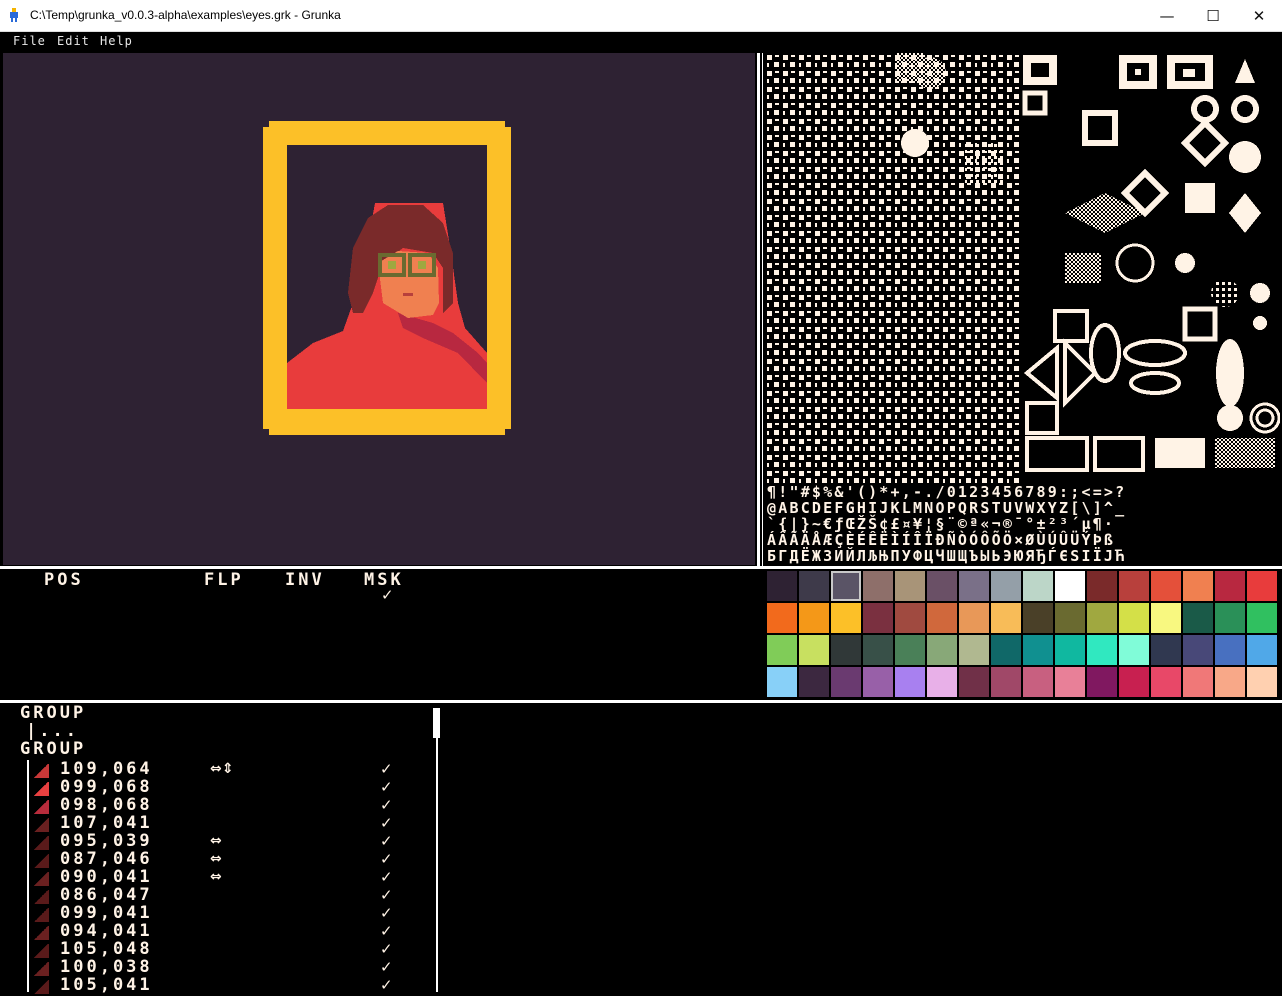 The height and width of the screenshot is (996, 1282). Describe the element at coordinates (1213, 15) in the screenshot. I see `maximize-button: ☐` at that location.